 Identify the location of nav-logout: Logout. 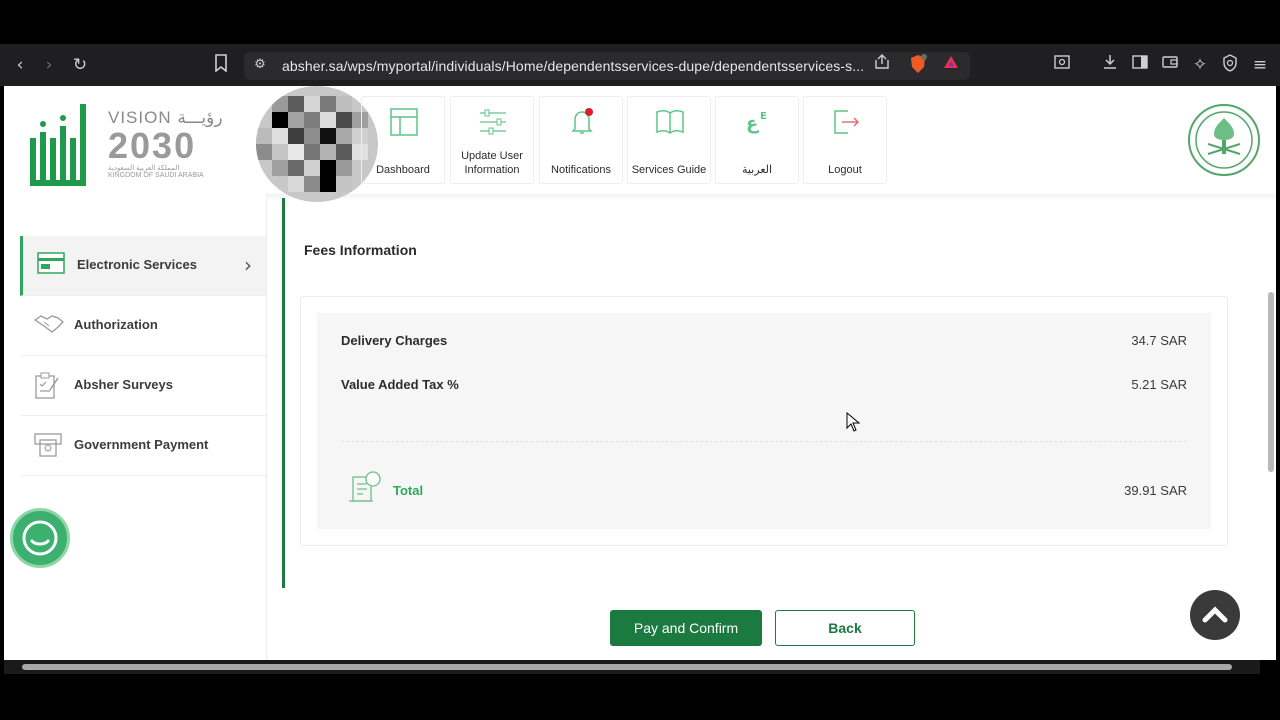
(845, 140).